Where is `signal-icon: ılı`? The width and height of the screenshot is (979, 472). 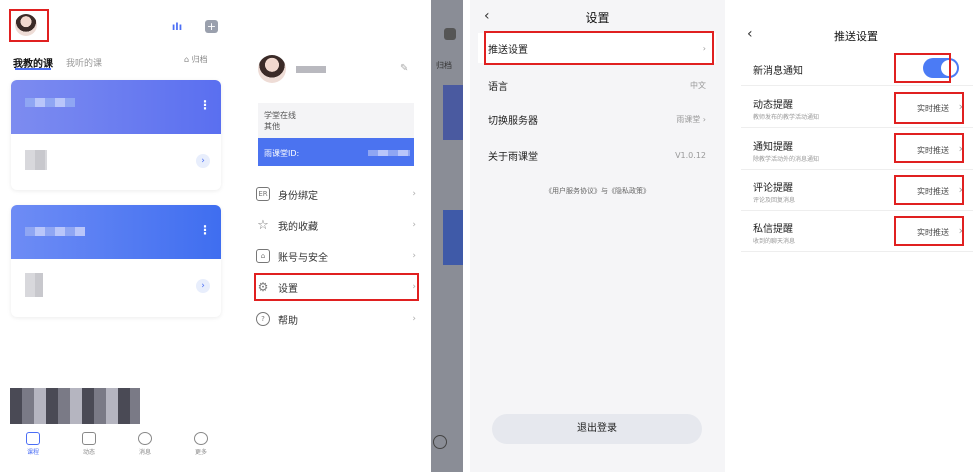 signal-icon: ılı is located at coordinates (177, 27).